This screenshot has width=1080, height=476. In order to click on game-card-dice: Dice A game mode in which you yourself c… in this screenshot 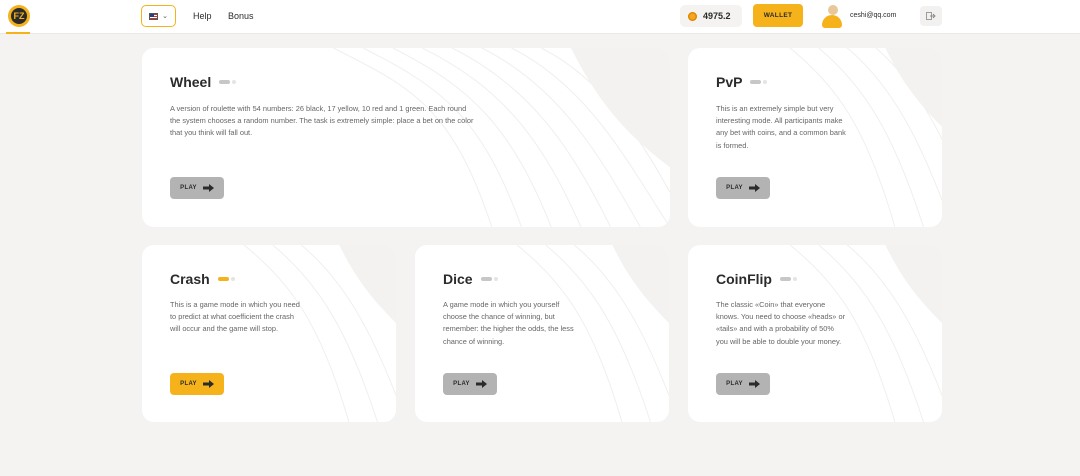, I will do `click(542, 333)`.